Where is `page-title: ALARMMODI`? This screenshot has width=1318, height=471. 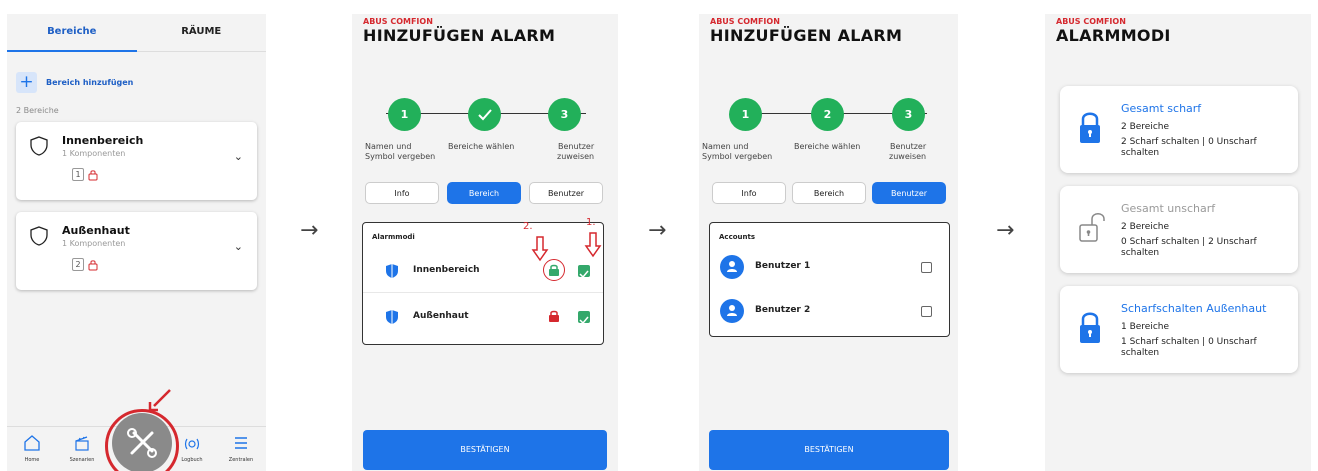 page-title: ALARMMODI is located at coordinates (1113, 35).